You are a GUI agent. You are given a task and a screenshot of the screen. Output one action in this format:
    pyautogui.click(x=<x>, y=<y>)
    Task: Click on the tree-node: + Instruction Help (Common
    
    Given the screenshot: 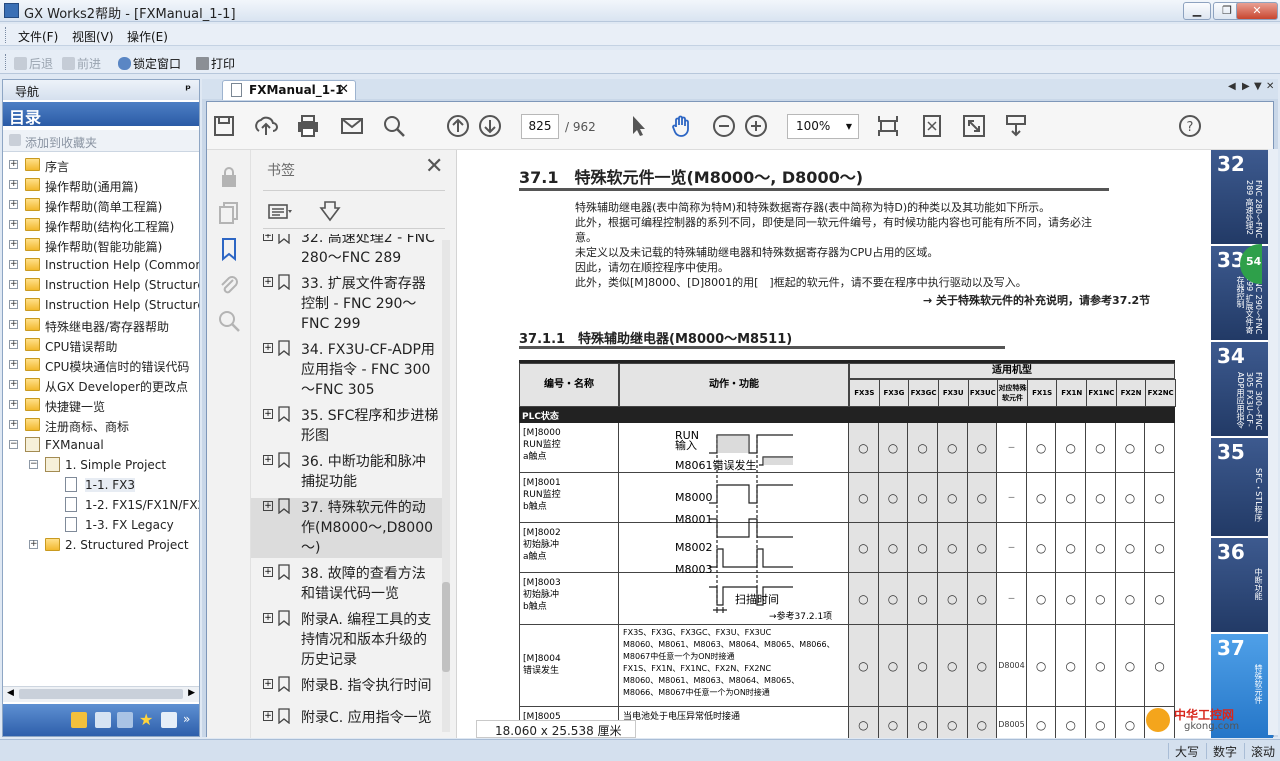 What is the action you would take?
    pyautogui.click(x=101, y=265)
    